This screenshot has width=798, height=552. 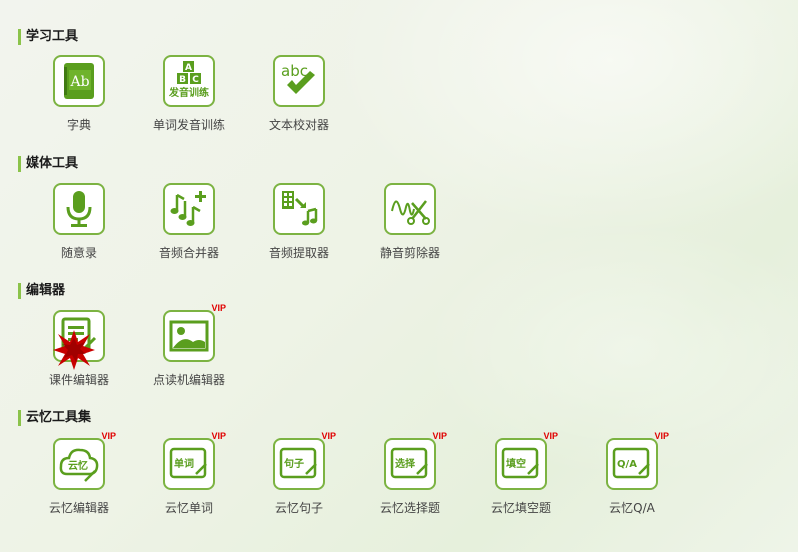 I want to click on starburst-icon, so click(x=74, y=350).